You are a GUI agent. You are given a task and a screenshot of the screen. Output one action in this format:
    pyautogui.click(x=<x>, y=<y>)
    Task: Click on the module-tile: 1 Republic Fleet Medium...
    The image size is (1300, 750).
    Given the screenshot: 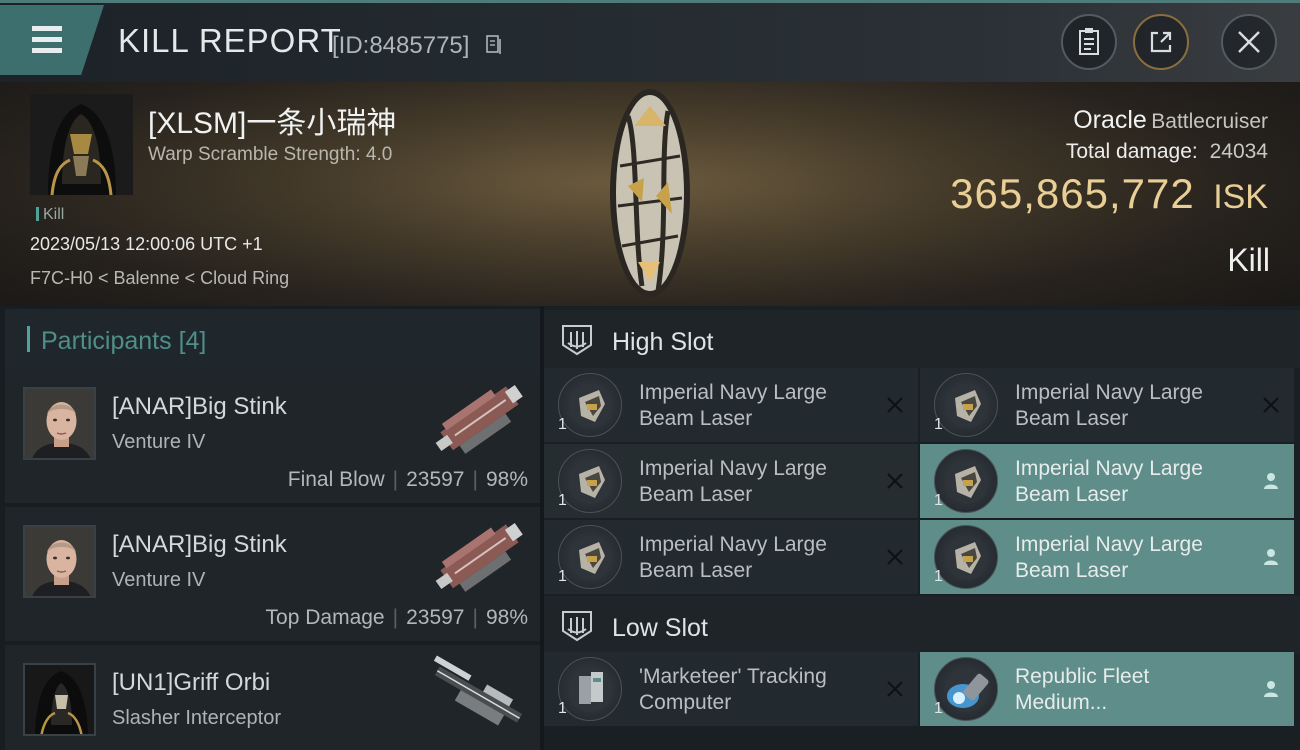 What is the action you would take?
    pyautogui.click(x=1107, y=689)
    